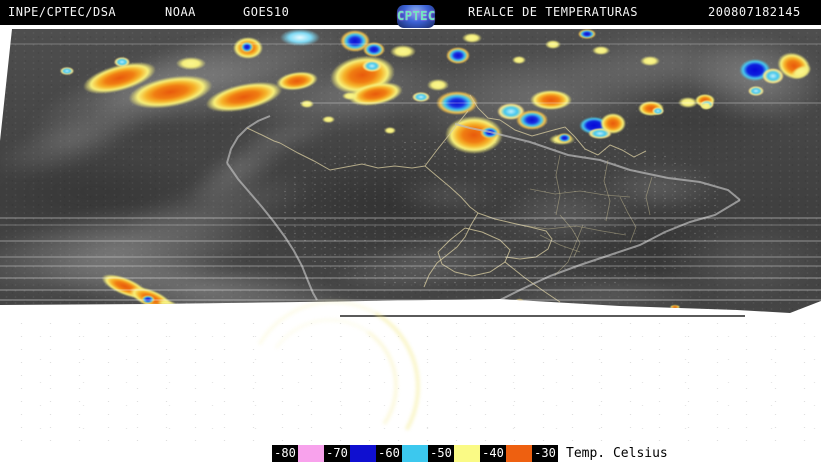 The width and height of the screenshot is (821, 467). What do you see at coordinates (542, 316) in the screenshot?
I see `scan-artifact-line` at bounding box center [542, 316].